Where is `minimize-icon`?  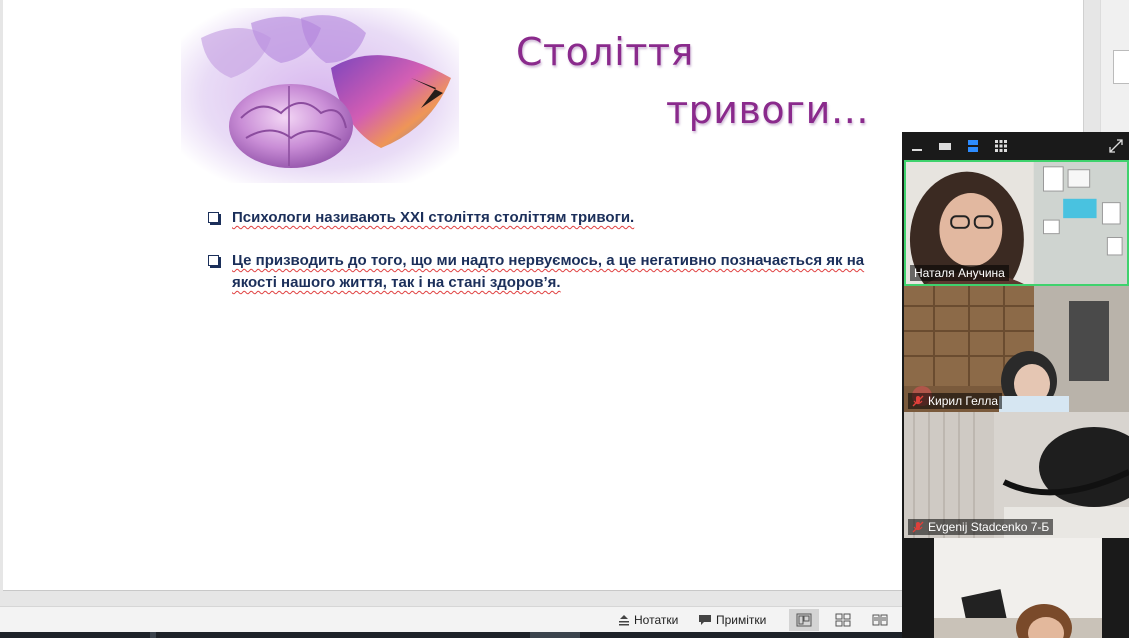
minimize-icon is located at coordinates (917, 146).